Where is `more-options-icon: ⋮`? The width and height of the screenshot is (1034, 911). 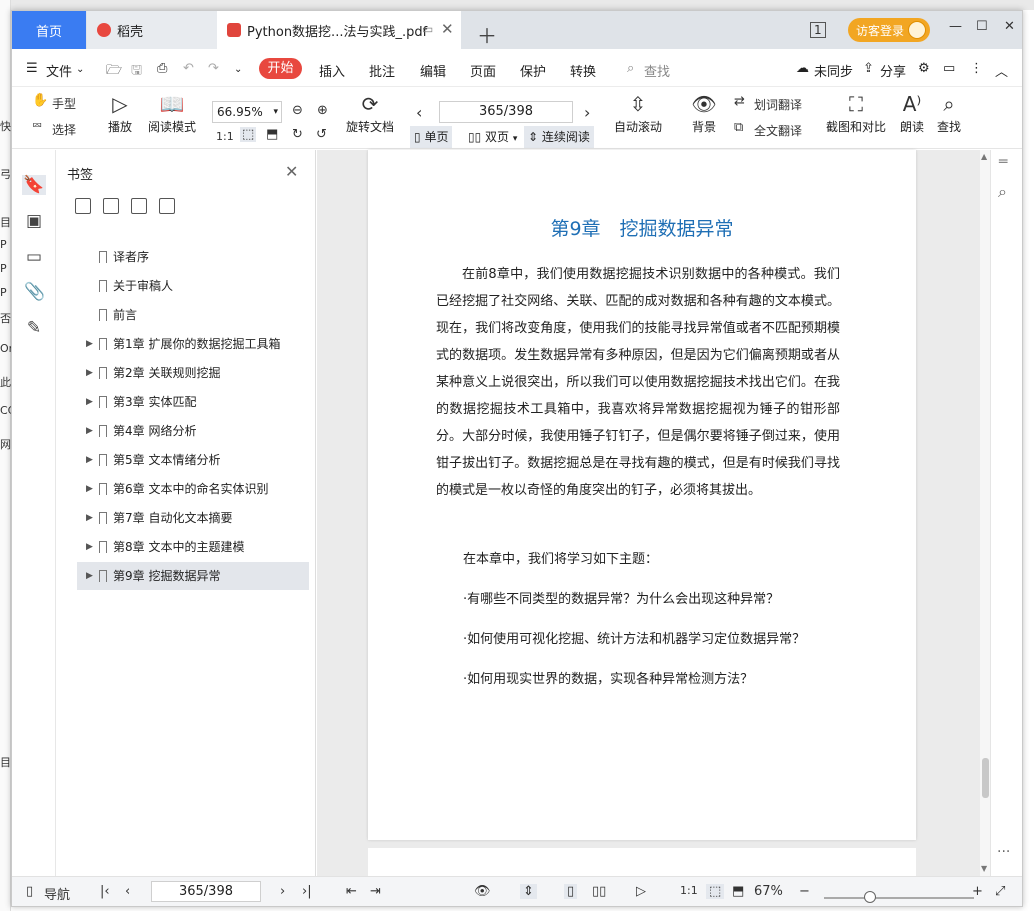 more-options-icon: ⋮ is located at coordinates (976, 68).